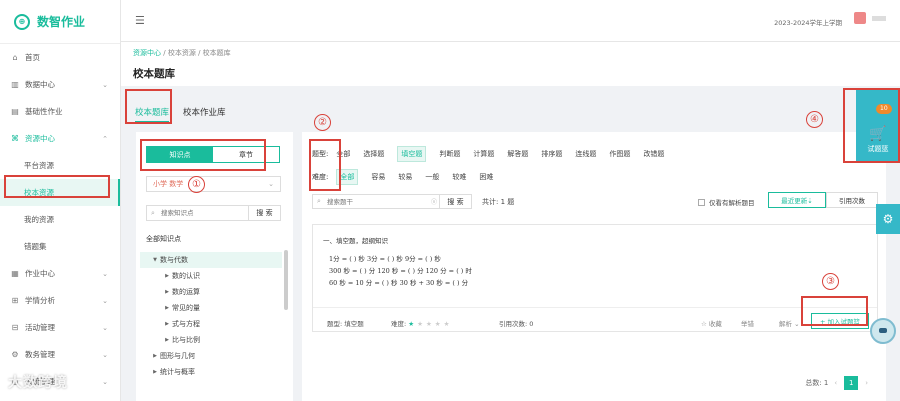  What do you see at coordinates (60, 273) in the screenshot?
I see `sidebar-item-homework-center: ▦ 作业中心 ⌄` at bounding box center [60, 273].